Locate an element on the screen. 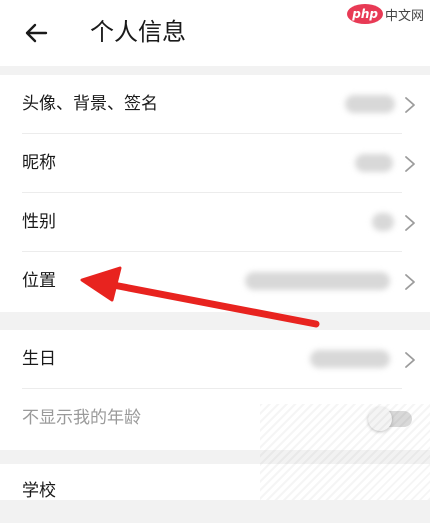 This screenshot has height=523, width=430. row-avatar-background-signature: 头像、背景、签名 is located at coordinates (215, 104).